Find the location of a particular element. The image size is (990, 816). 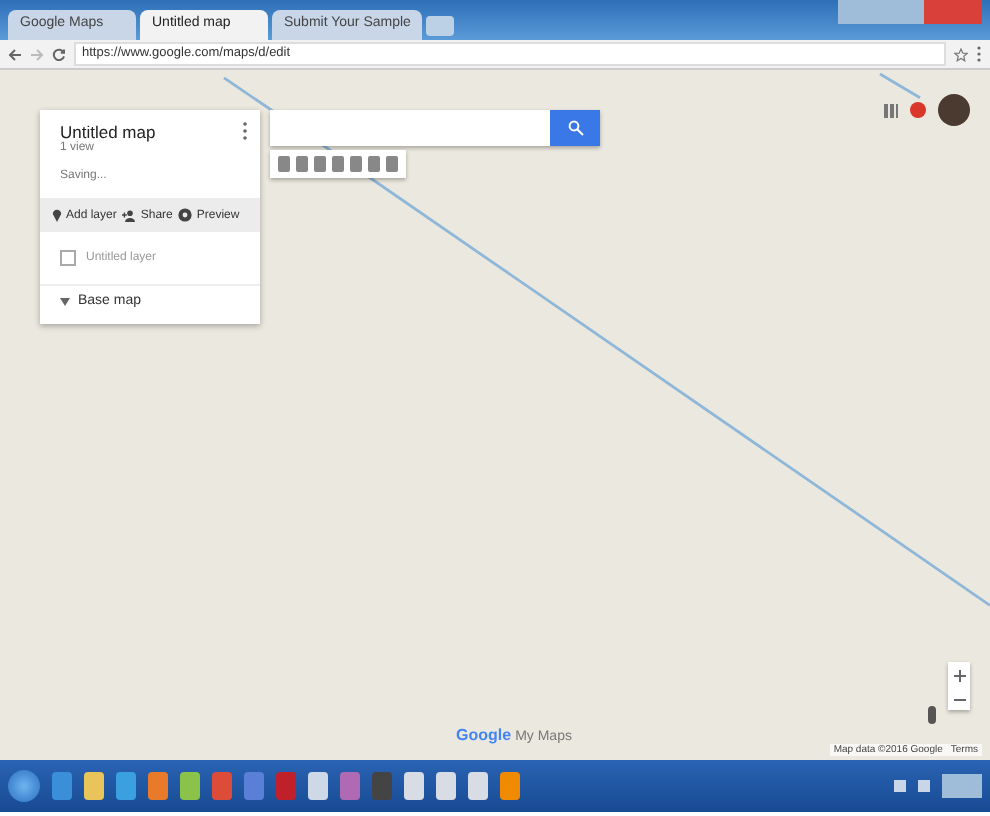

new-tab-button is located at coordinates (440, 26).